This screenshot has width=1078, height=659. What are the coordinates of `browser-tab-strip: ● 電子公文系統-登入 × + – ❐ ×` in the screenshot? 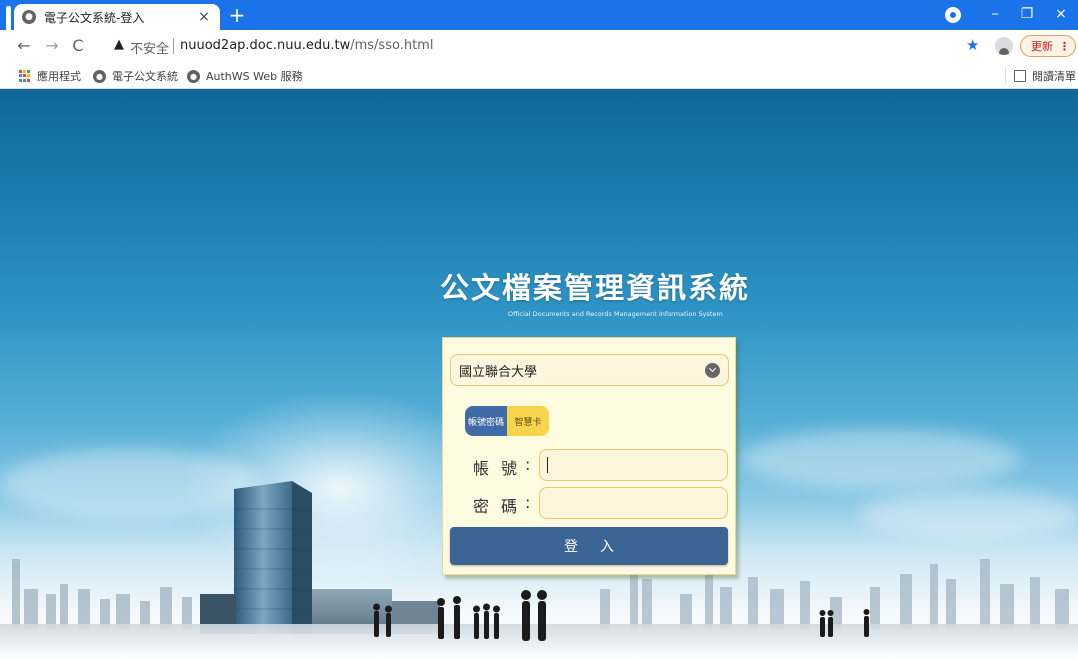 It's located at (539, 15).